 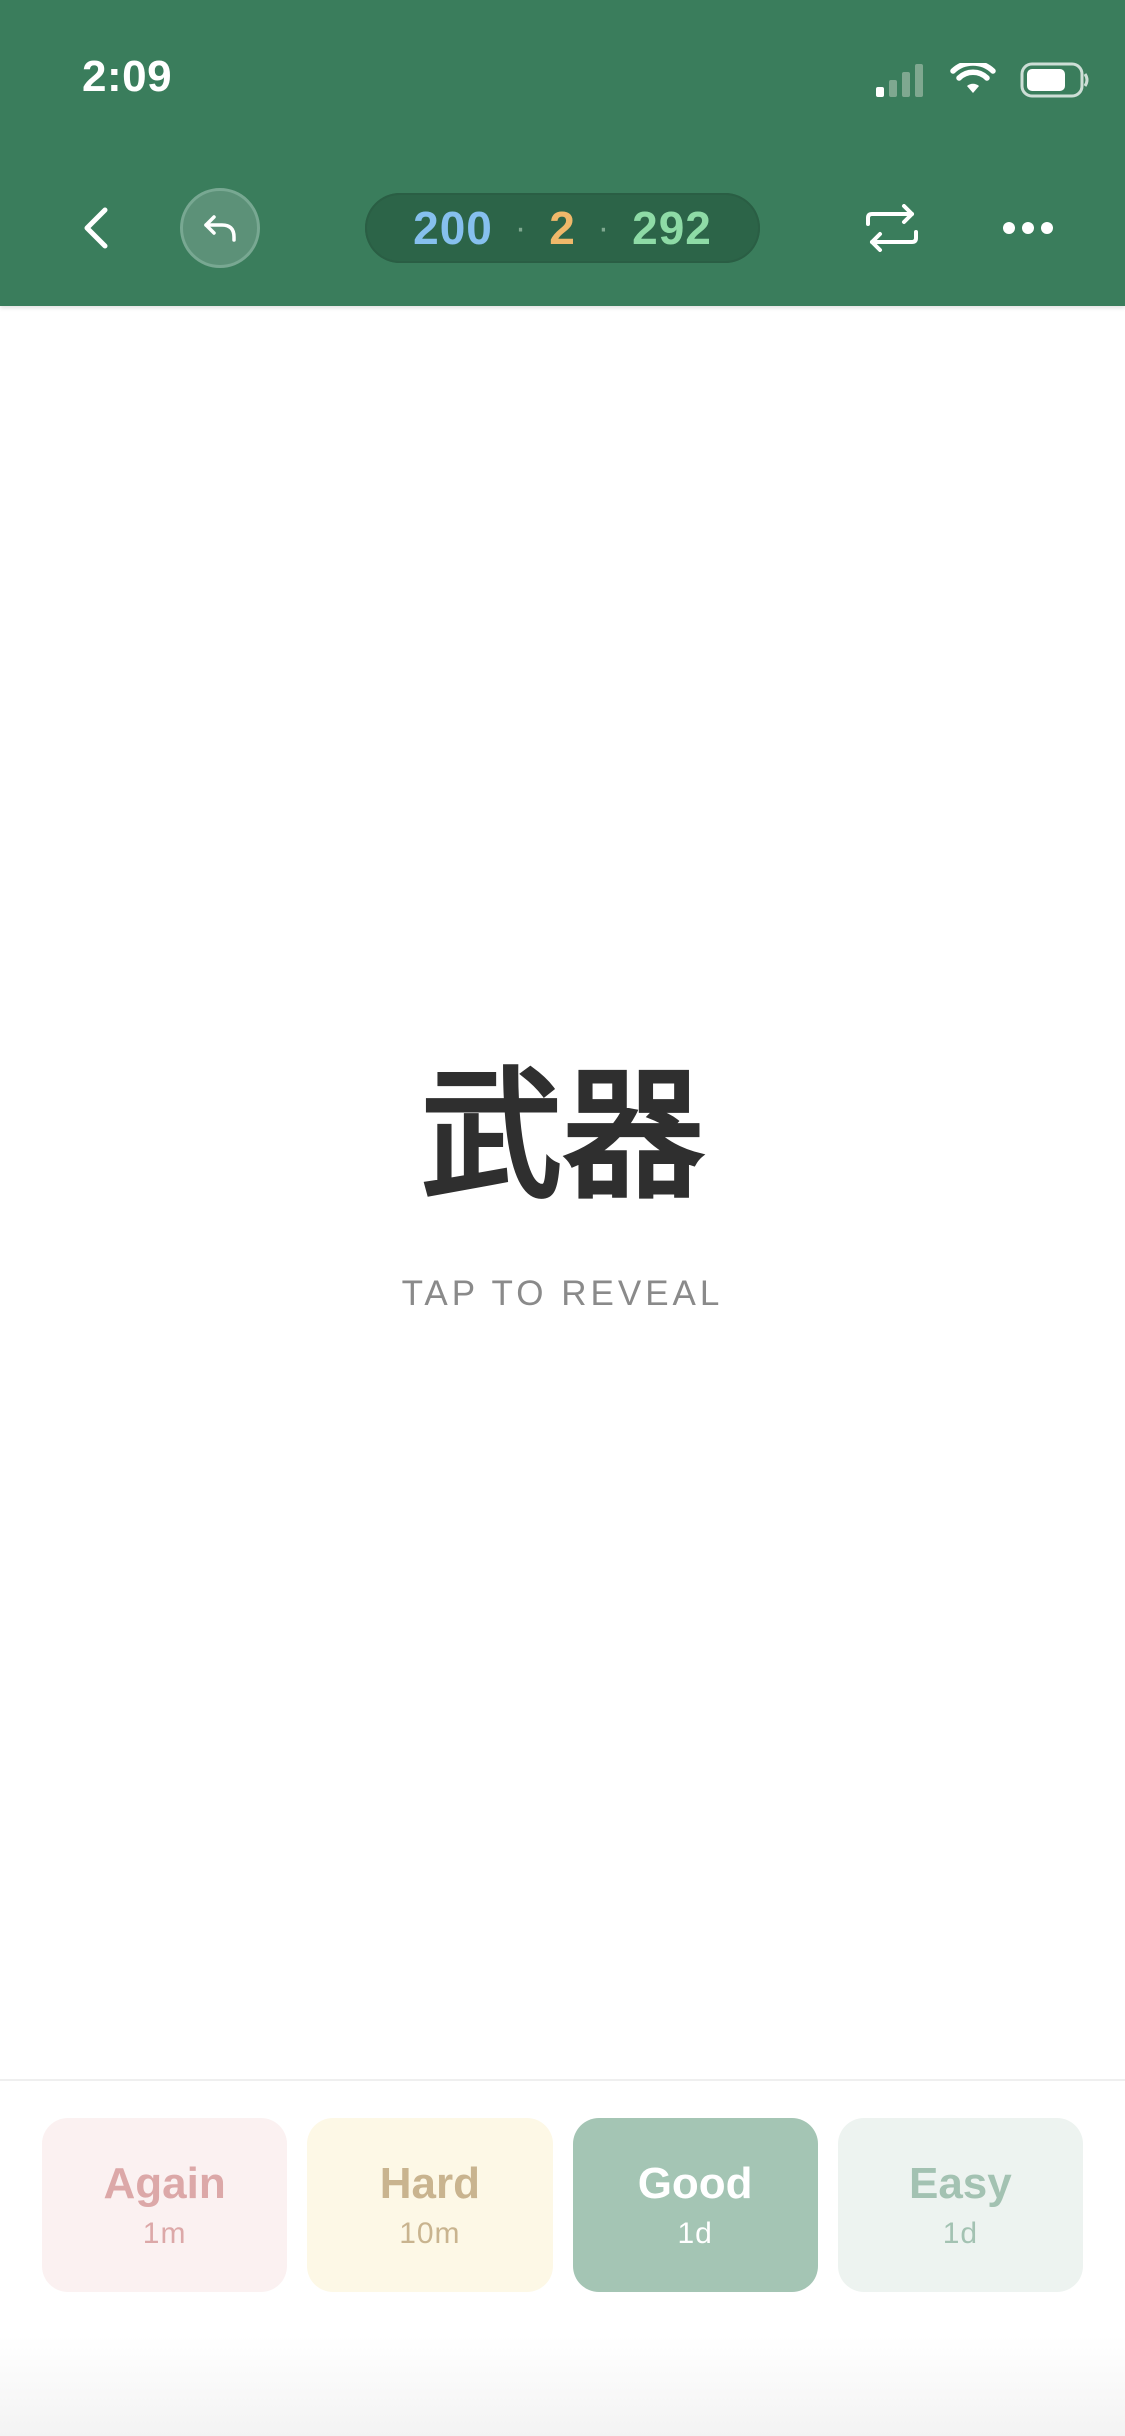 I want to click on review-count: 292, so click(x=672, y=228).